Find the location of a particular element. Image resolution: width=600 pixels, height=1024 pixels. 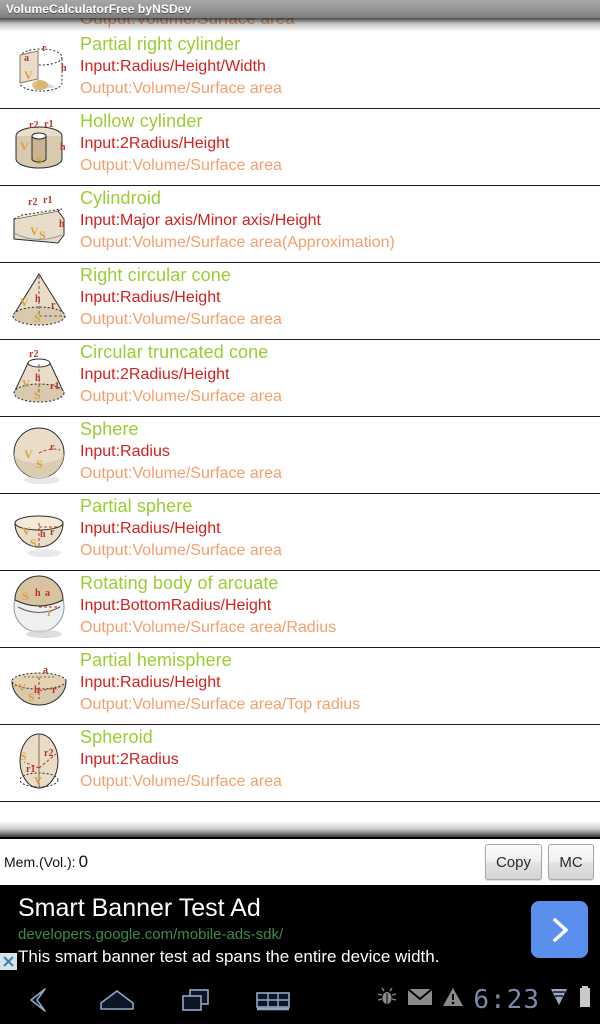

memory-value: 0 is located at coordinates (83, 861).